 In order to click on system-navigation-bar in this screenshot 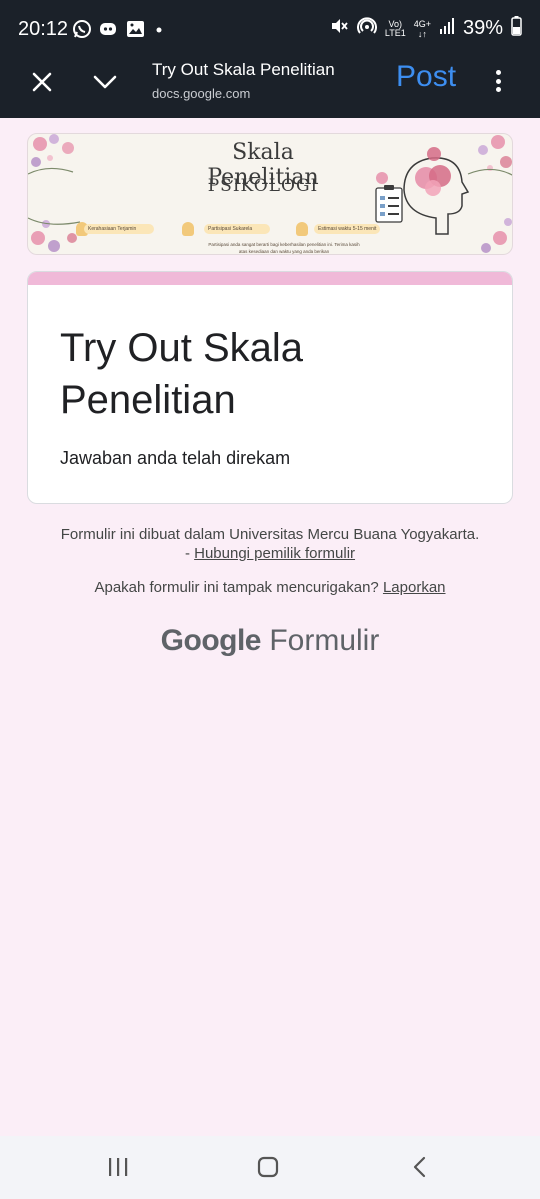, I will do `click(270, 1167)`.